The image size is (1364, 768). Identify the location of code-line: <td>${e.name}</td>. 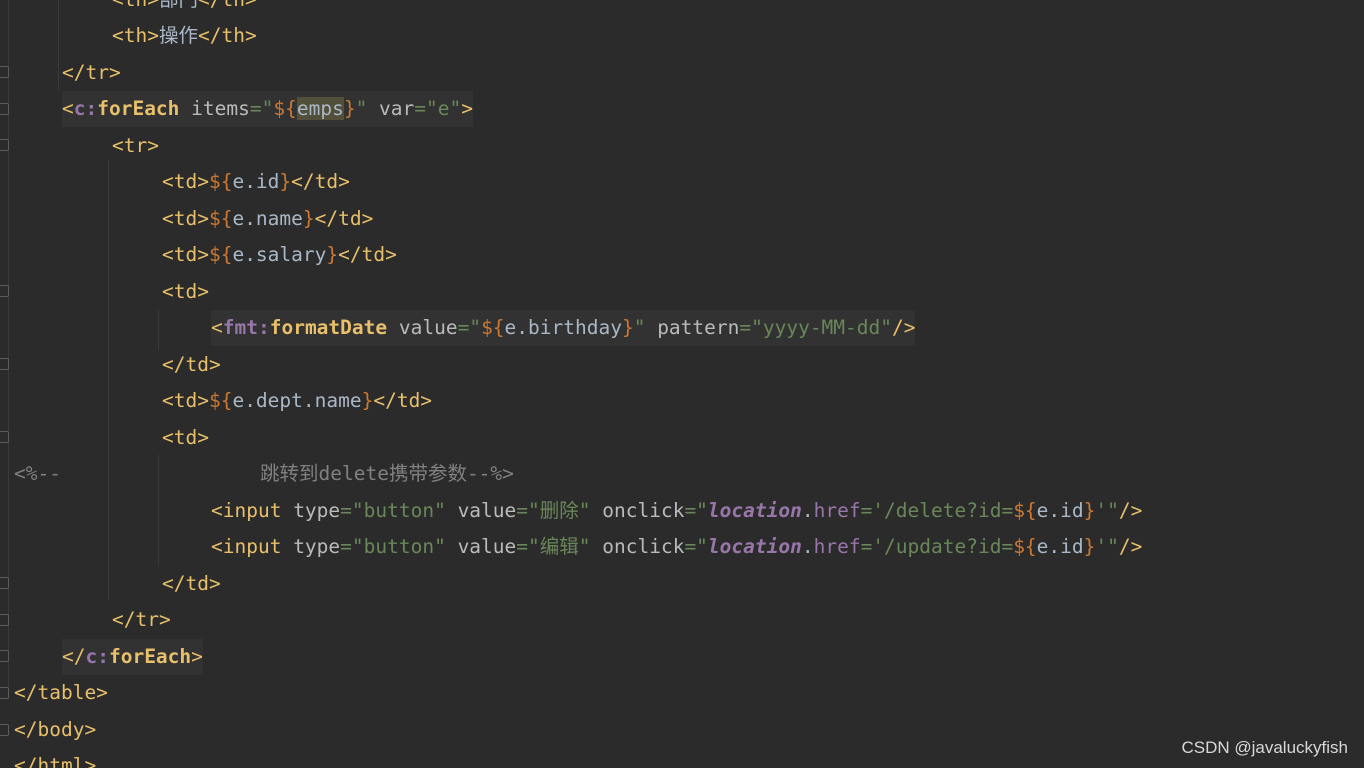
(267, 219).